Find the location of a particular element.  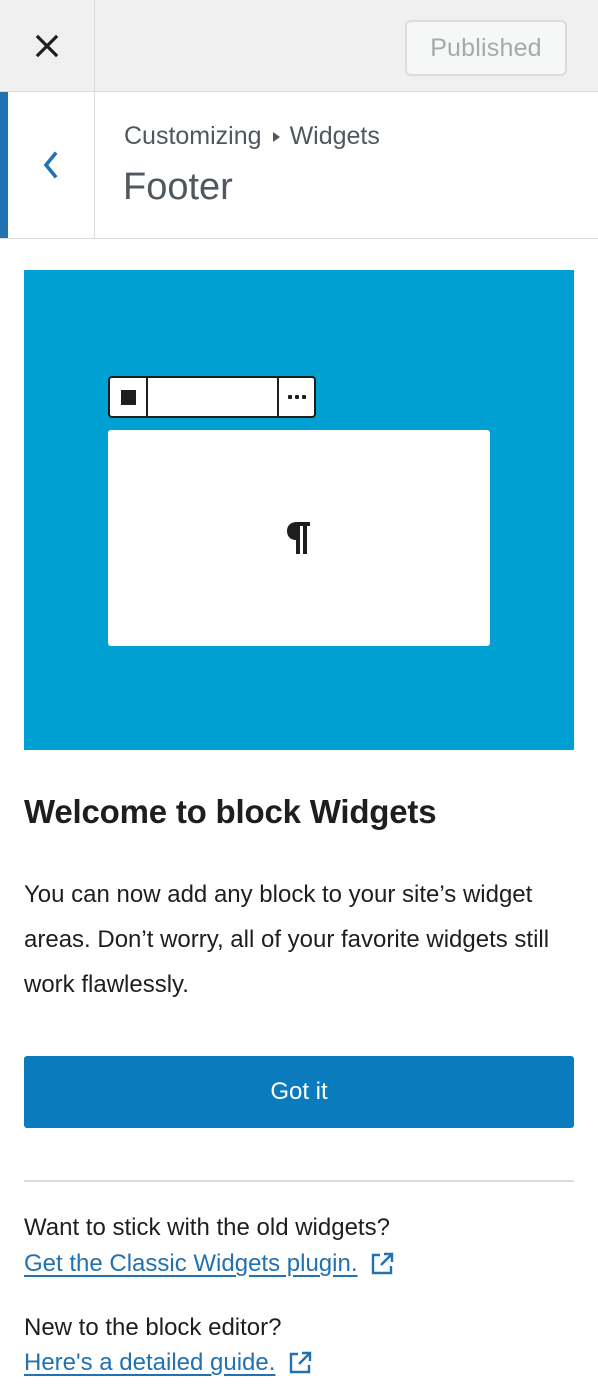

chevron-left-icon is located at coordinates (50, 165).